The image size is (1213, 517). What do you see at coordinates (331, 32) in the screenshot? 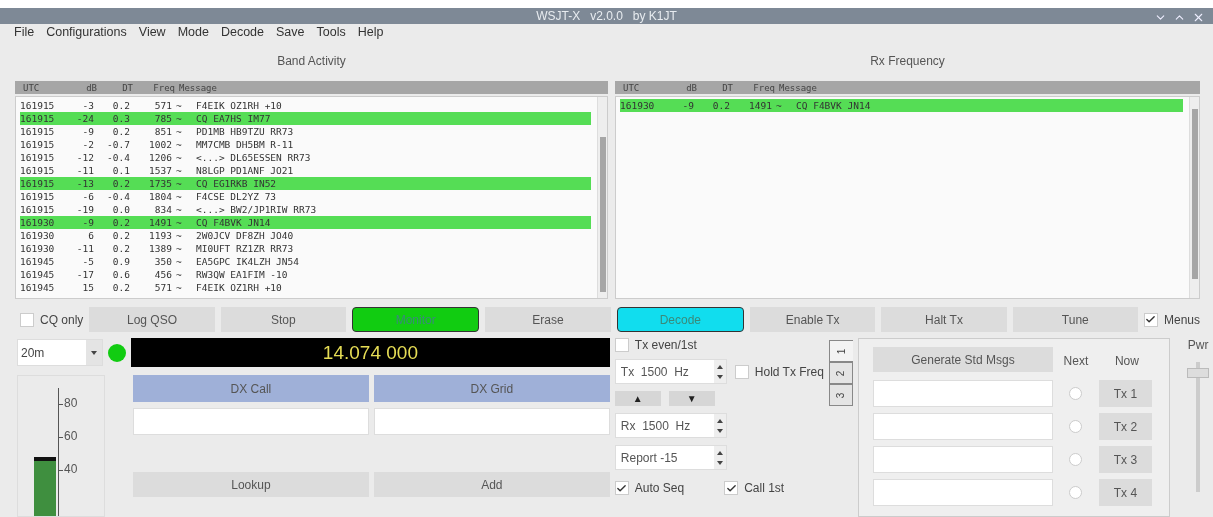
I see `menu-item: Tools` at bounding box center [331, 32].